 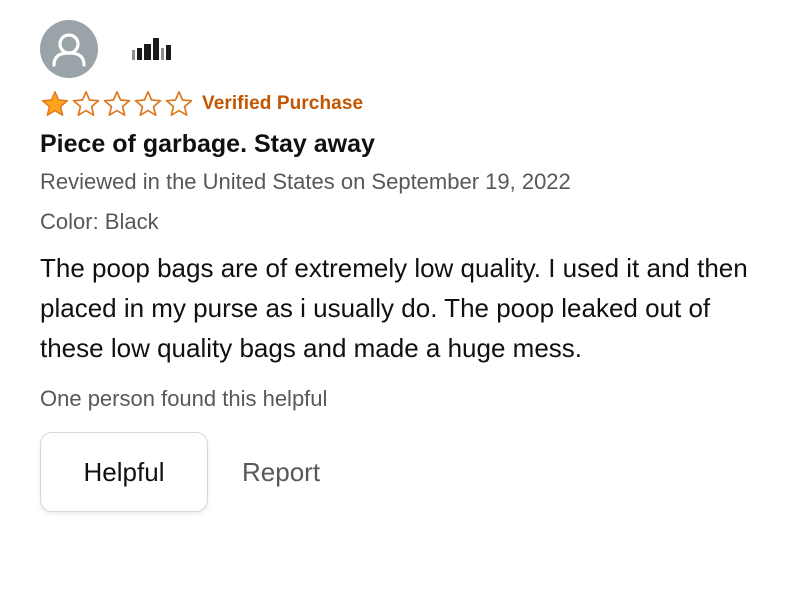 What do you see at coordinates (410, 49) in the screenshot?
I see `reviewer-profile` at bounding box center [410, 49].